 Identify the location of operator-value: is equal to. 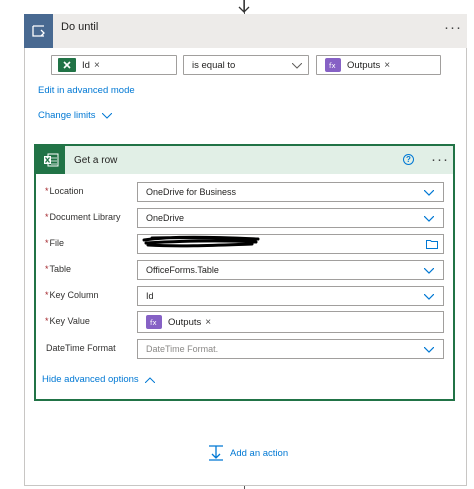
(214, 65).